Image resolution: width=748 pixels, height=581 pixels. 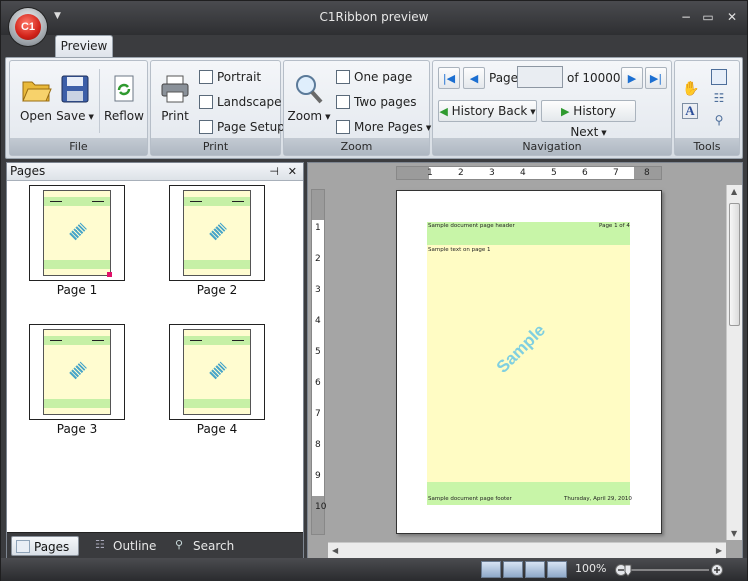 I want to click on tab-search: ⚲ Search, so click(x=206, y=546).